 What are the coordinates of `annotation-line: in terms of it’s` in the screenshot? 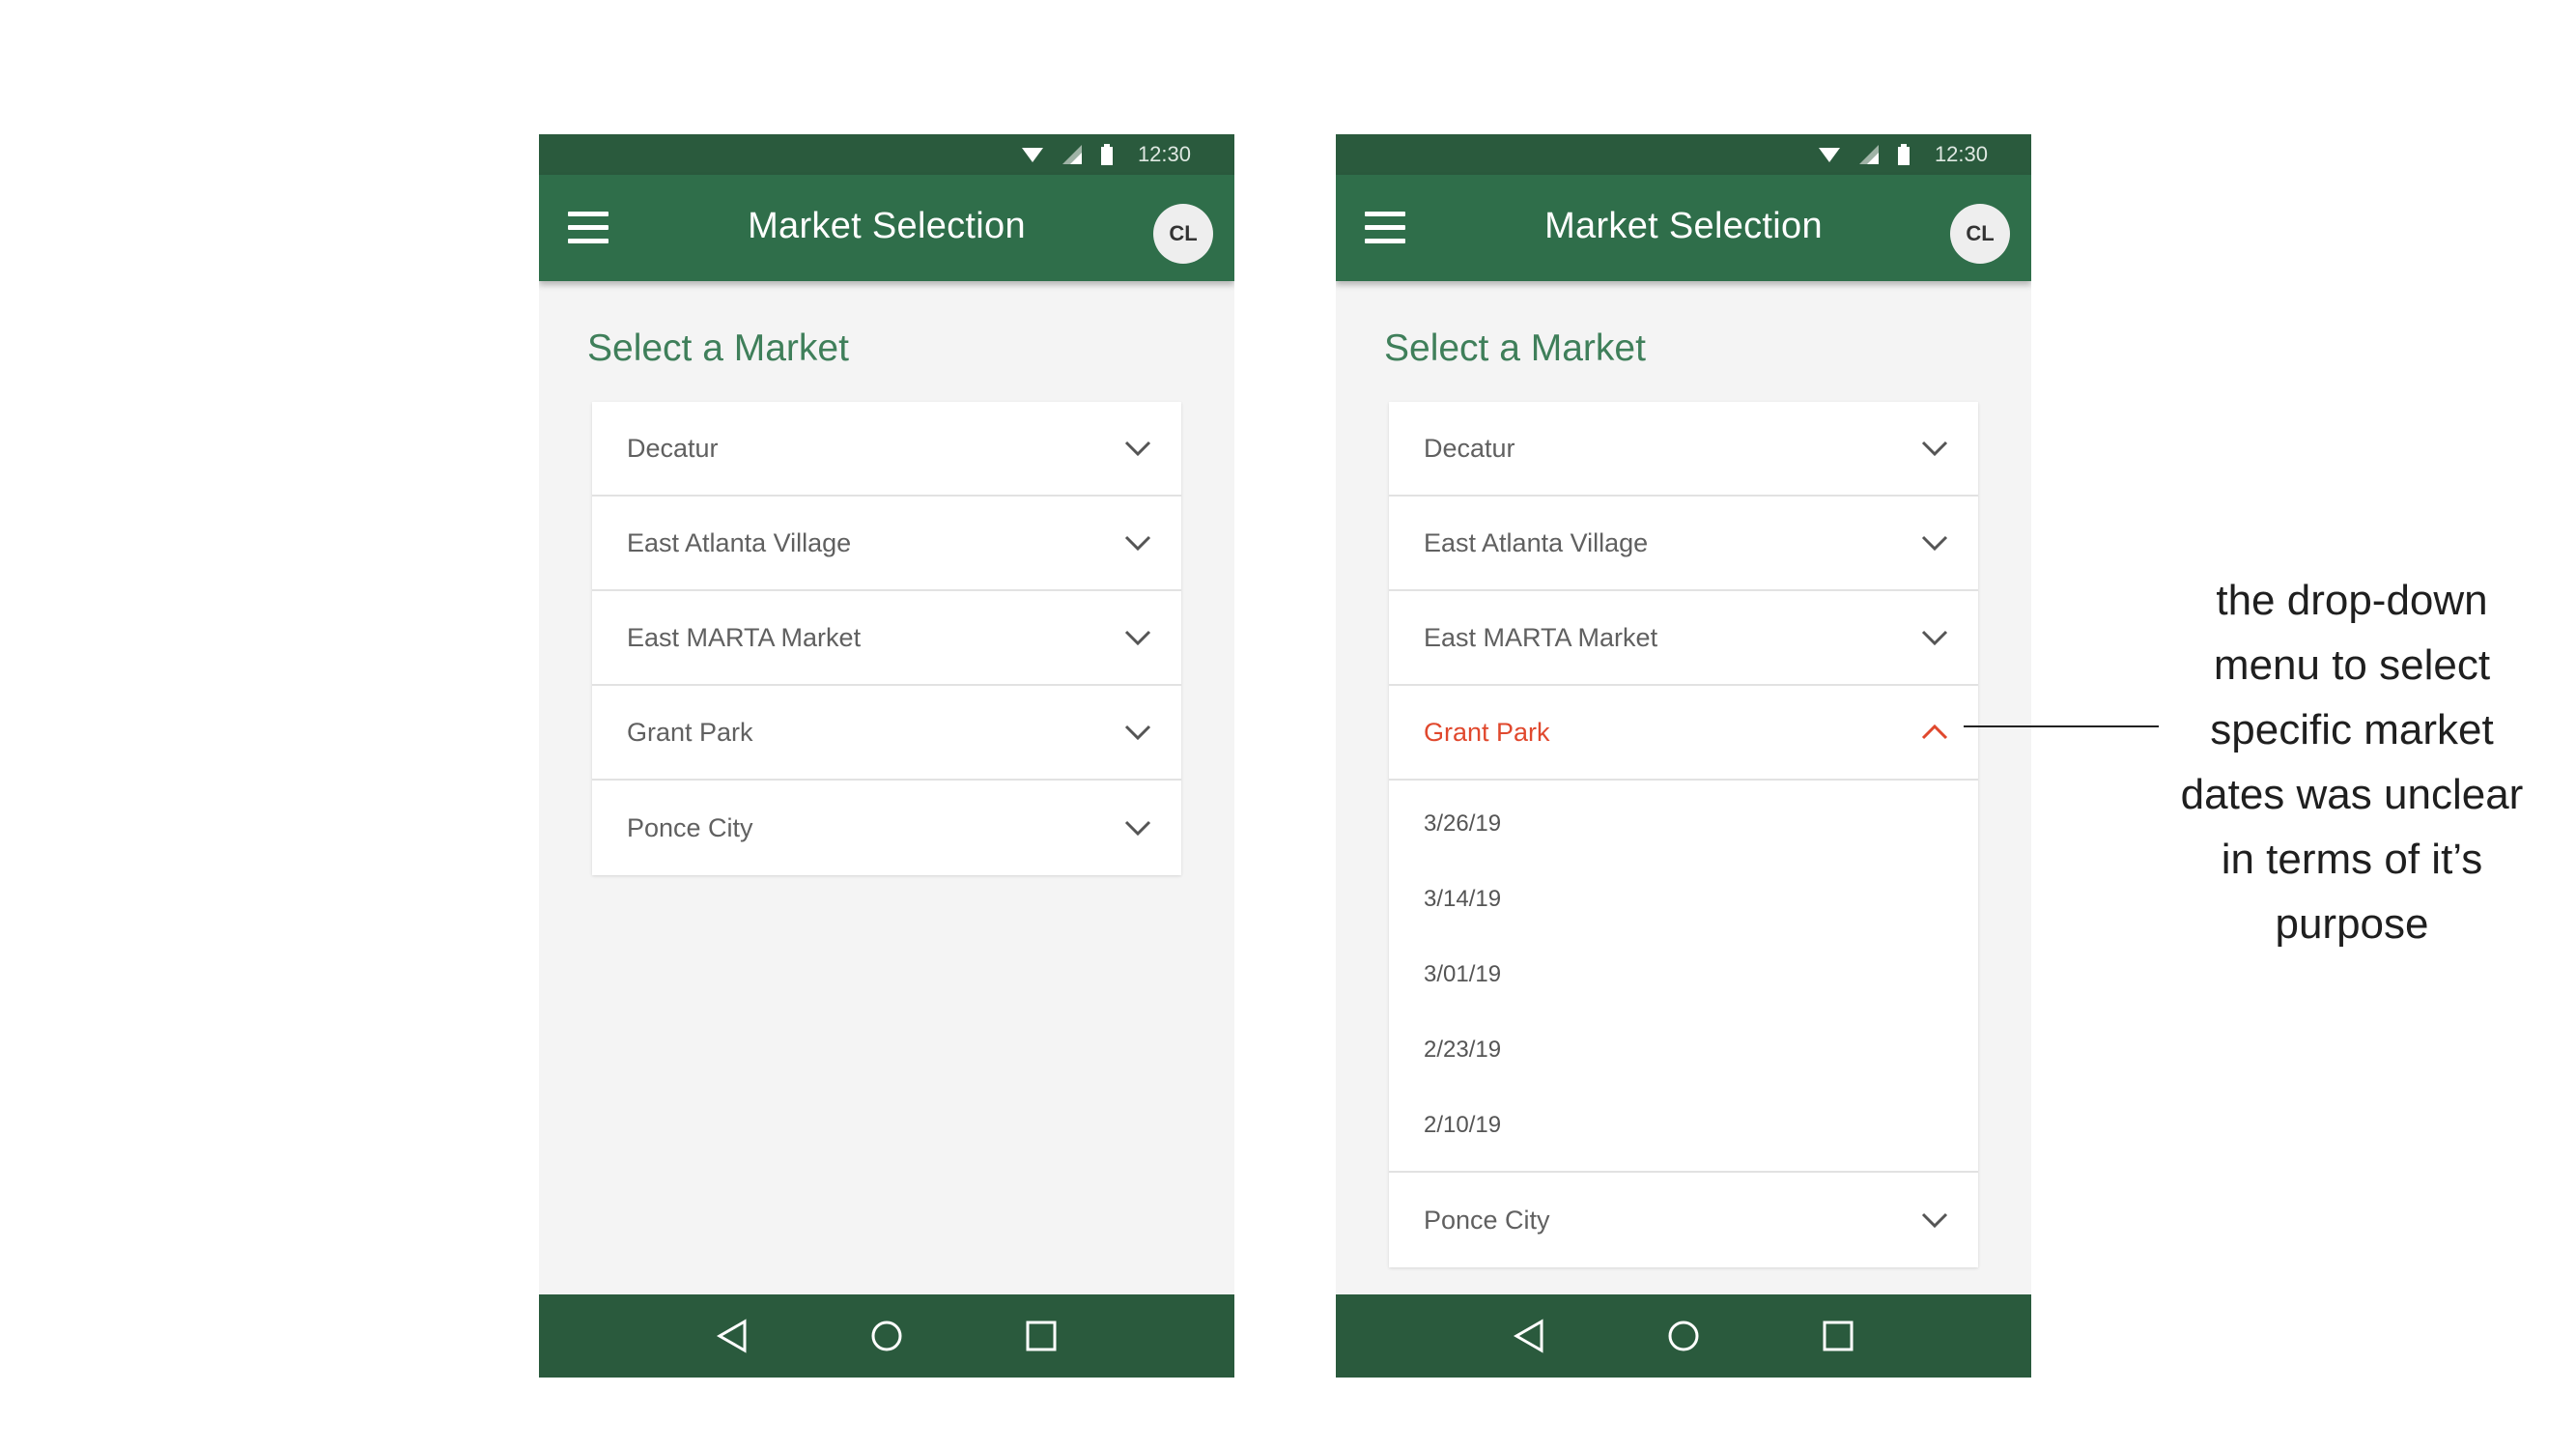 It's located at (2352, 859).